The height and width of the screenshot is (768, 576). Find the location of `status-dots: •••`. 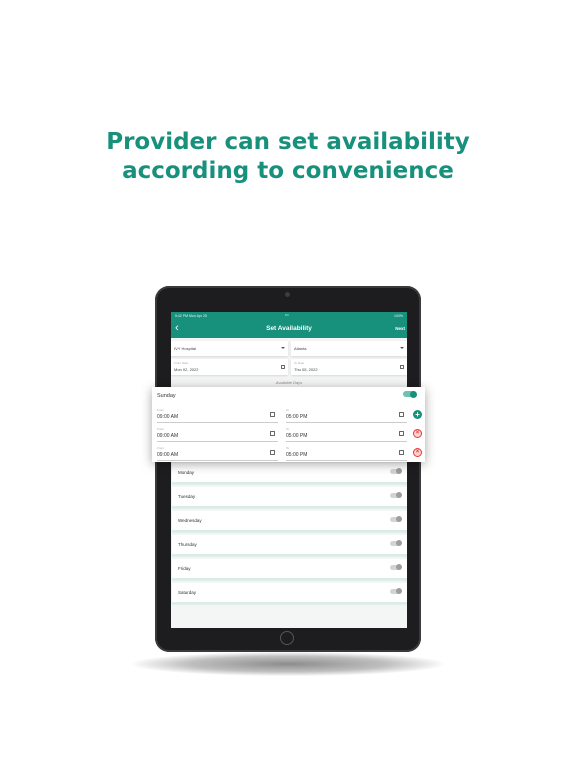

status-dots: ••• is located at coordinates (287, 315).